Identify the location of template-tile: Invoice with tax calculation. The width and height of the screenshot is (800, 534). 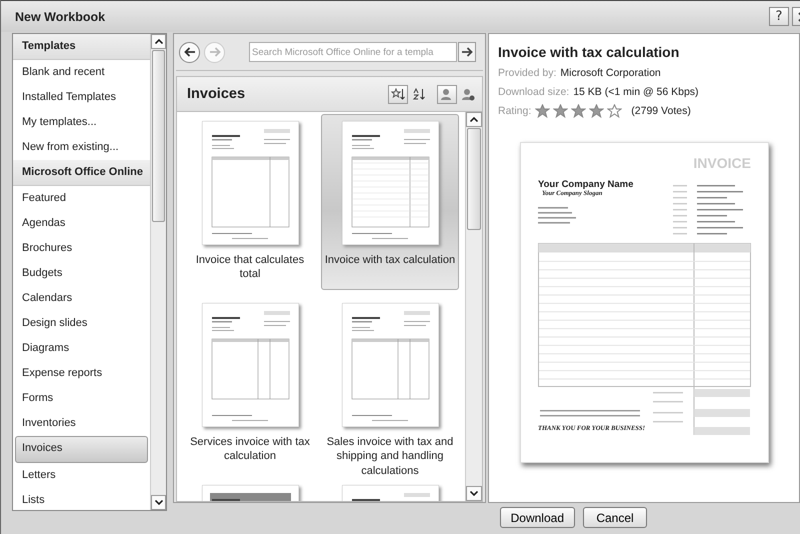
(390, 202).